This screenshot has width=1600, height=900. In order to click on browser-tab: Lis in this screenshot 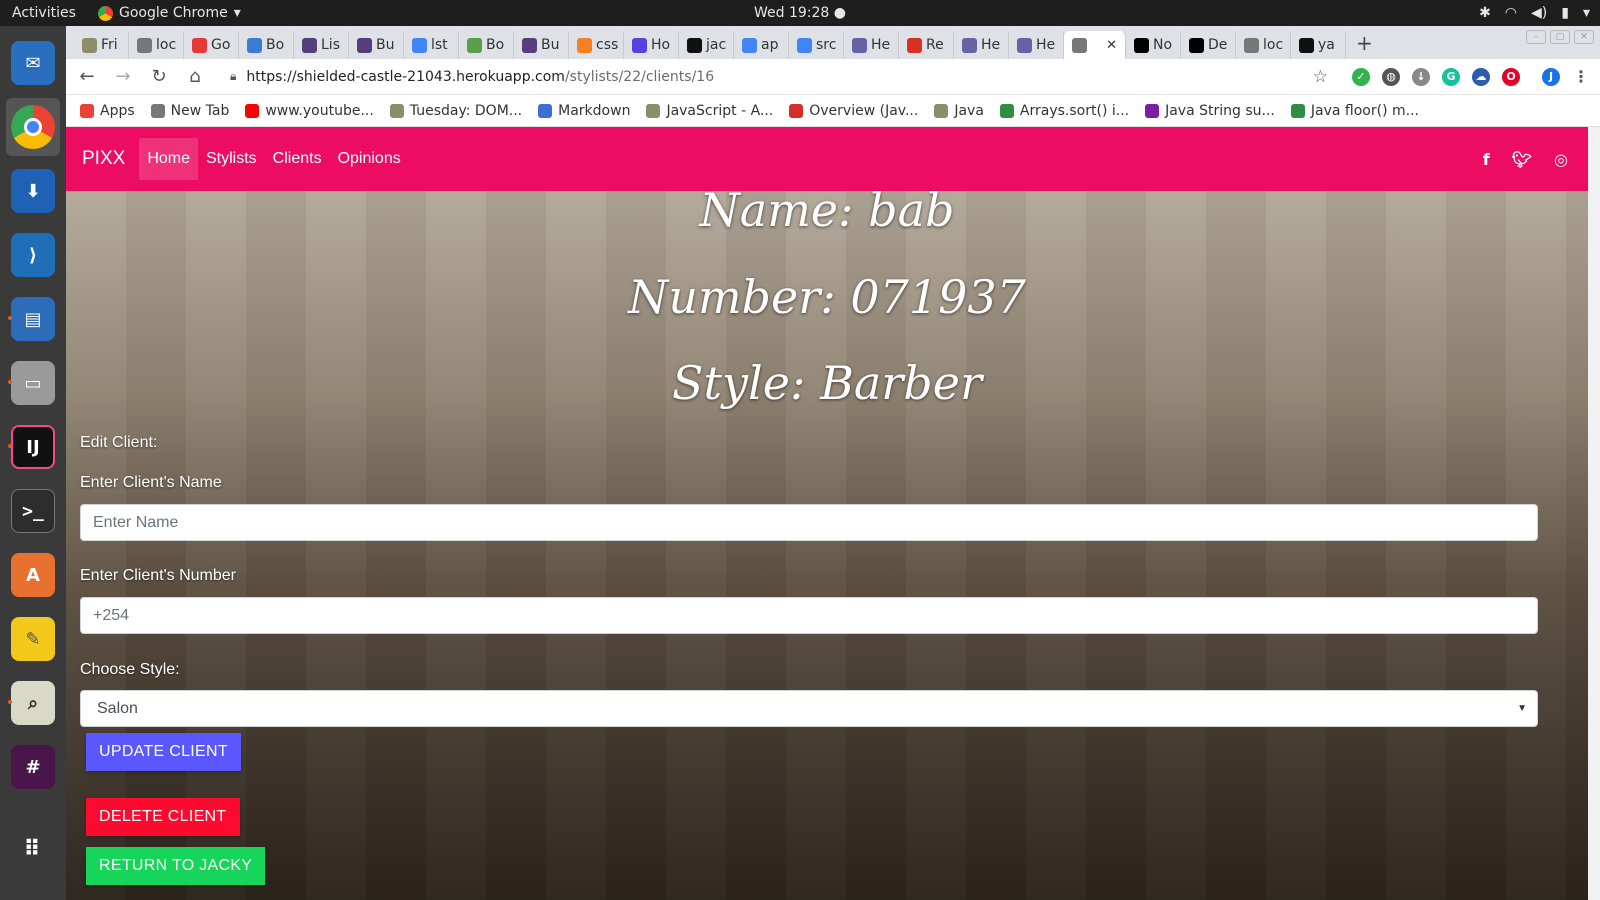, I will do `click(321, 45)`.